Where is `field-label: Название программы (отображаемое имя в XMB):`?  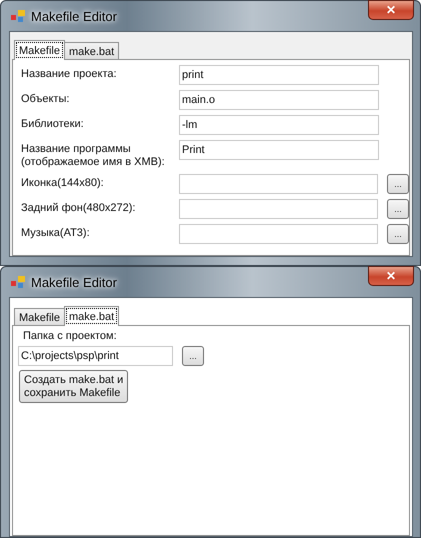 field-label: Название программы (отображаемое имя в XMB): is located at coordinates (93, 155).